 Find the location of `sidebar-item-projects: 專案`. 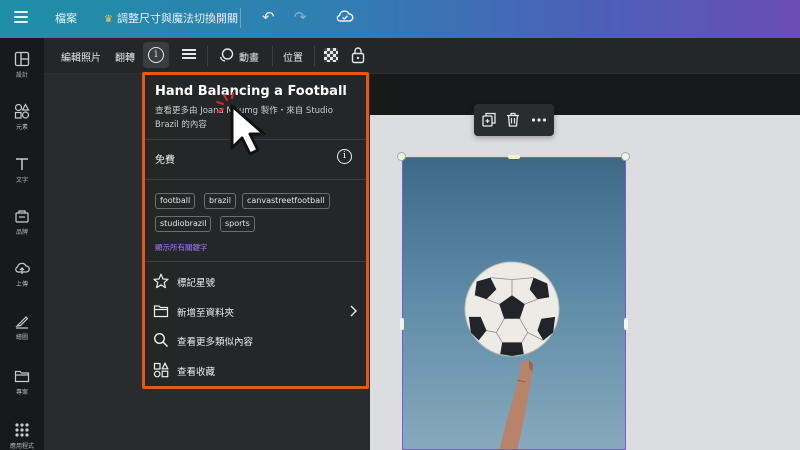

sidebar-item-projects: 專案 is located at coordinates (22, 382).